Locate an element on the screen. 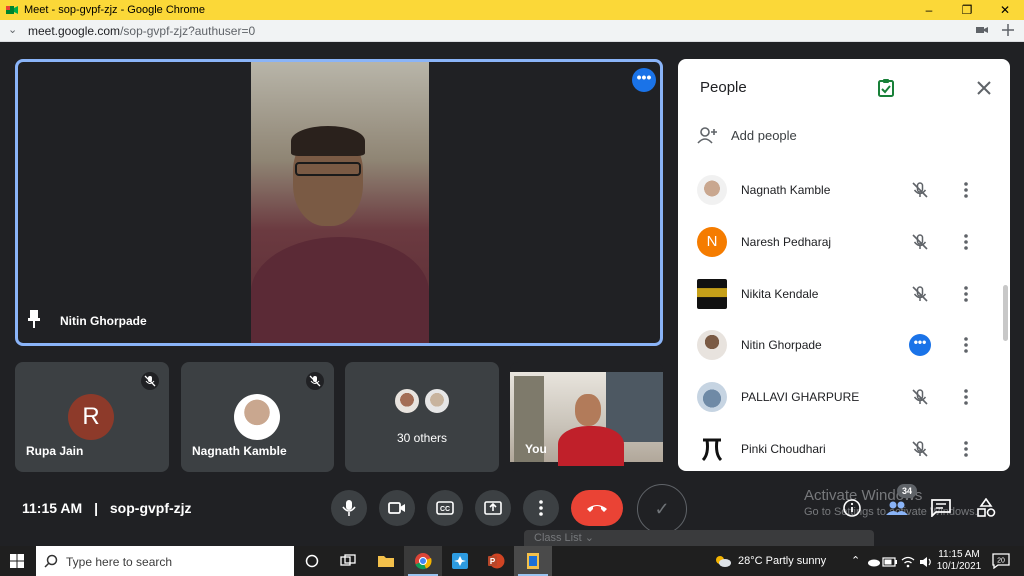  participant-tile: Nagnath Kamble is located at coordinates (257, 417).